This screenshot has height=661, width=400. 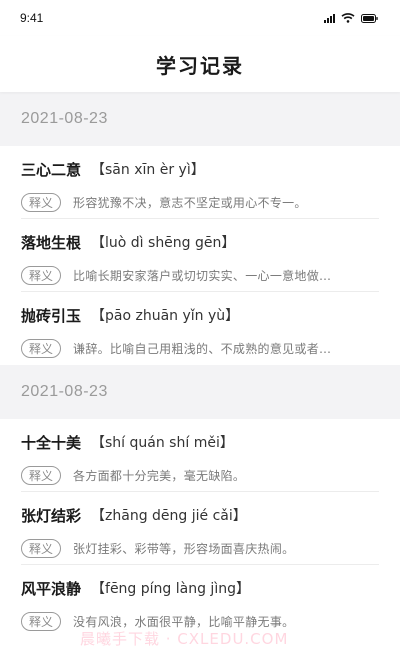 I want to click on status-bar: 9:41, so click(x=200, y=18).